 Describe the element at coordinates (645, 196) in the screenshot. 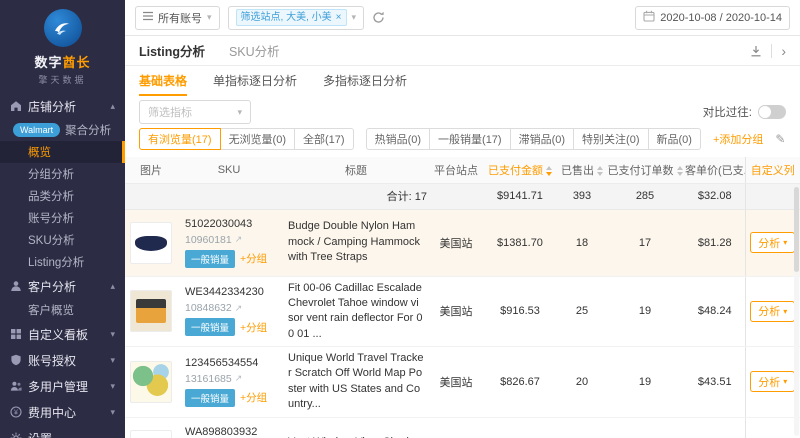

I see `summary-paid-orders: 285` at that location.